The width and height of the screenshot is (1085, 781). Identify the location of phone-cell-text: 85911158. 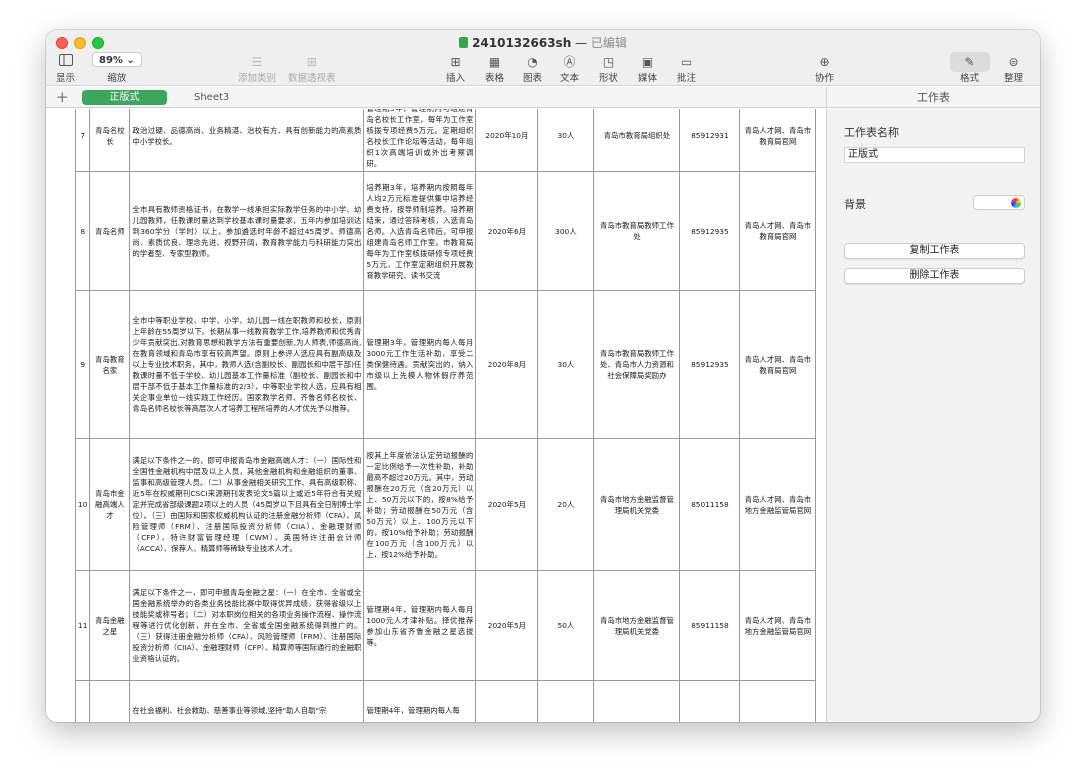
(710, 625).